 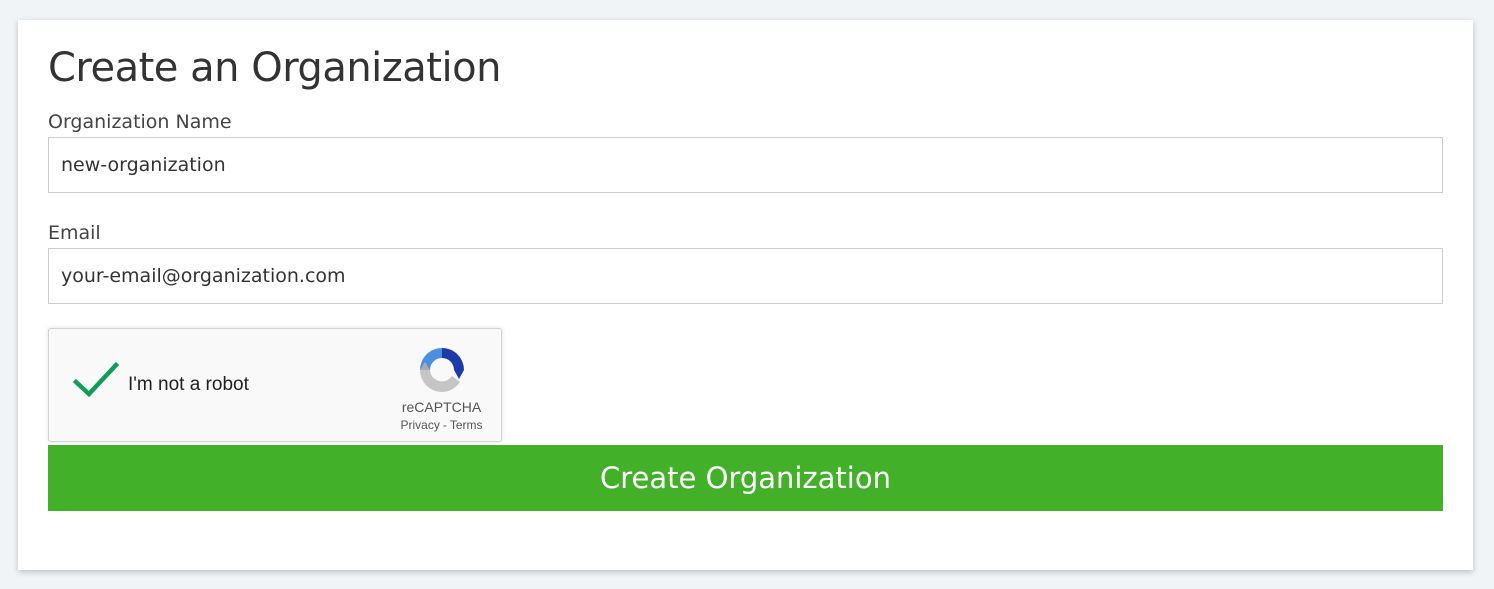 I want to click on email-input, so click(x=745, y=276).